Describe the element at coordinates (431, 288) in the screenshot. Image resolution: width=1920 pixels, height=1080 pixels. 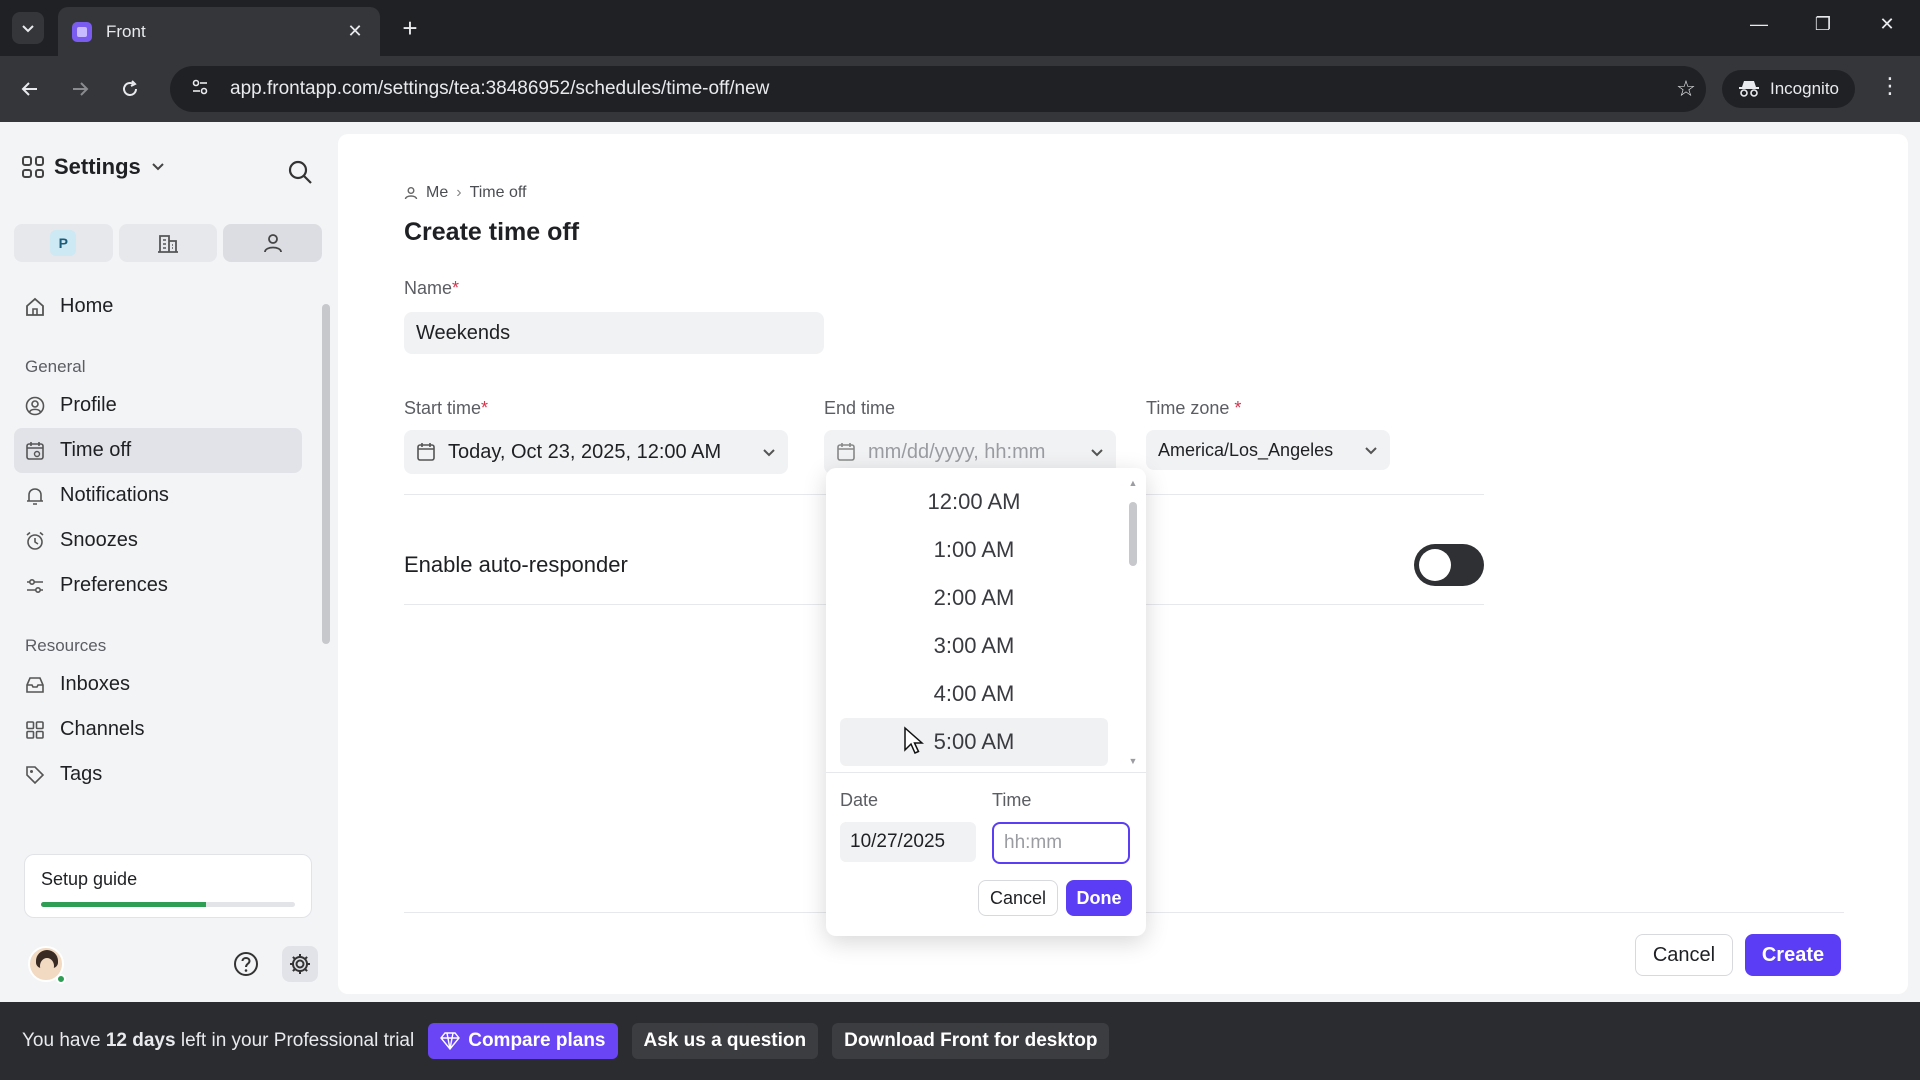
I see `name-label: Name*` at that location.